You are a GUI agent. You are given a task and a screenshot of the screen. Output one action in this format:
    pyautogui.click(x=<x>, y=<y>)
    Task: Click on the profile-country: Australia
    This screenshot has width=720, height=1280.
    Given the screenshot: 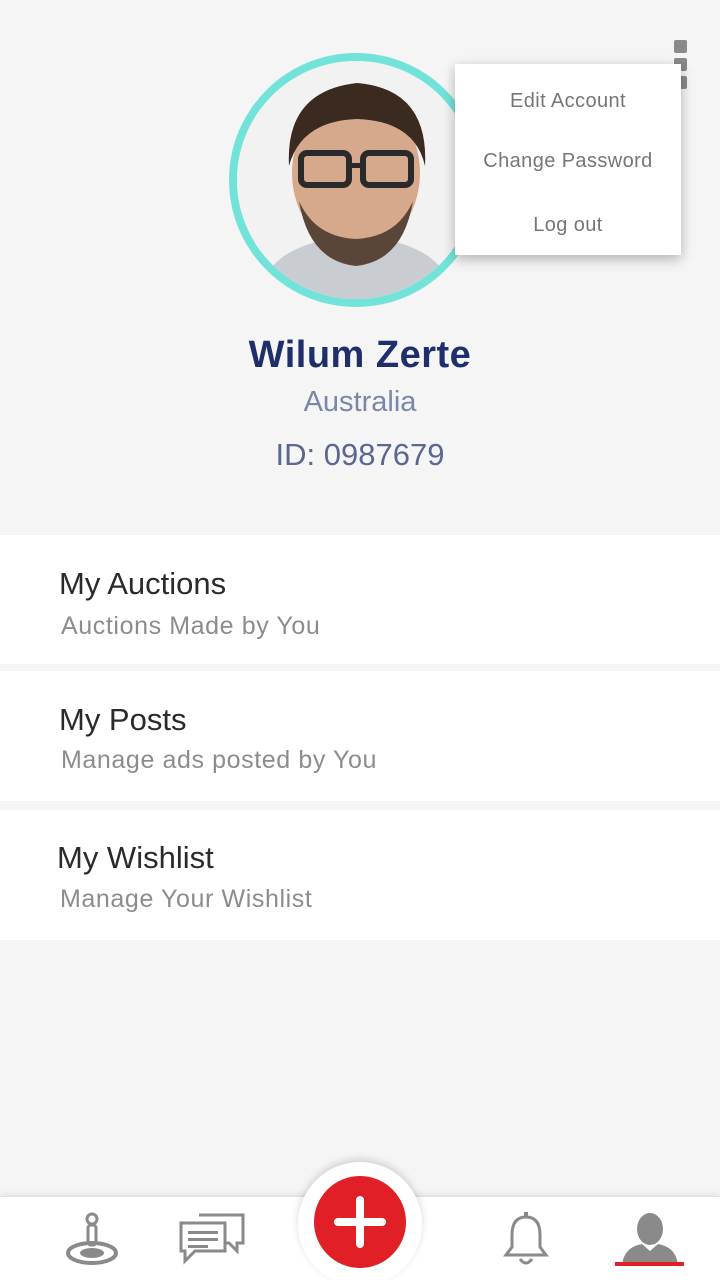 What is the action you would take?
    pyautogui.click(x=360, y=402)
    